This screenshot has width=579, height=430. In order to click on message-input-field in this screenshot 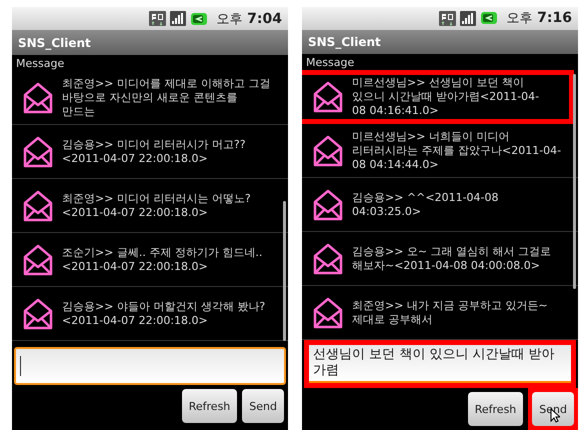, I will do `click(150, 366)`.